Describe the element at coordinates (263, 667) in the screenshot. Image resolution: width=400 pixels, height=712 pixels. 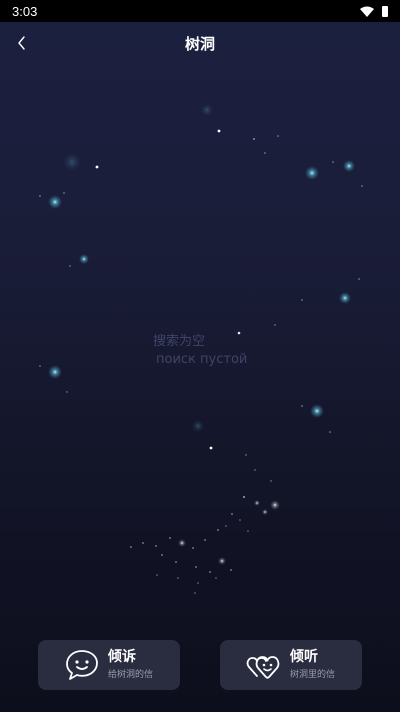
I see `hearts-icon` at that location.